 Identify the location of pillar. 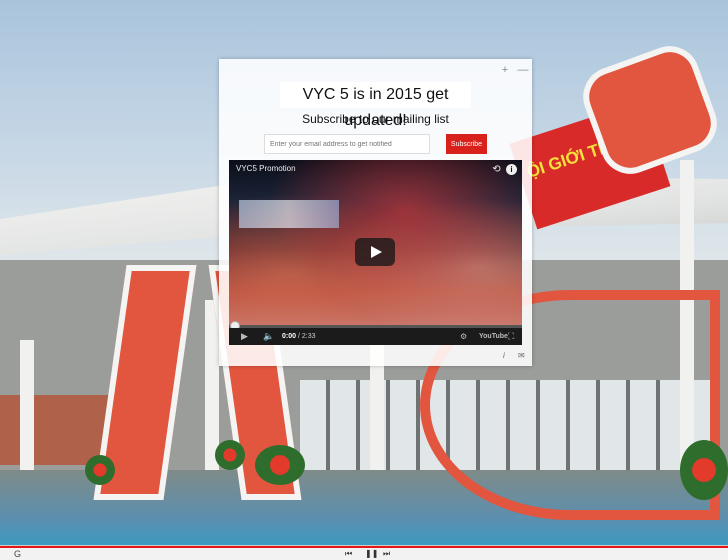
(27, 410).